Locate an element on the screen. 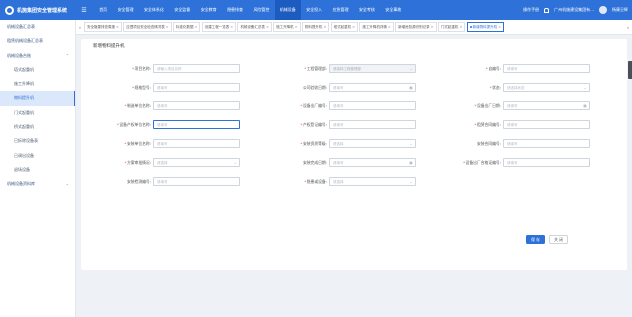  sidebar-subitem: 塔式起重机 is located at coordinates (37, 70).